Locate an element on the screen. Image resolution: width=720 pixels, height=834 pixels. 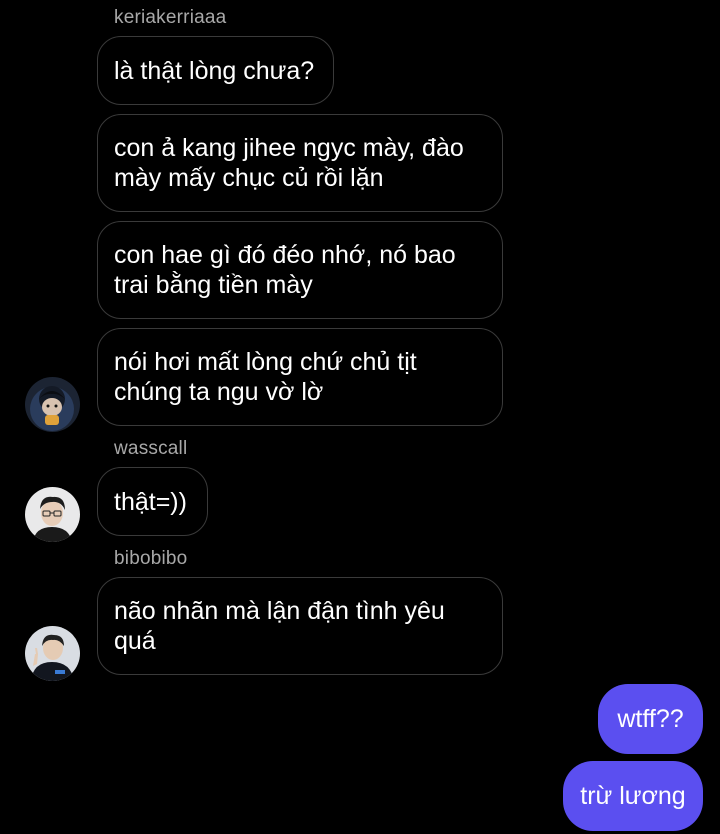
message-text: wtff?? is located at coordinates (650, 718).